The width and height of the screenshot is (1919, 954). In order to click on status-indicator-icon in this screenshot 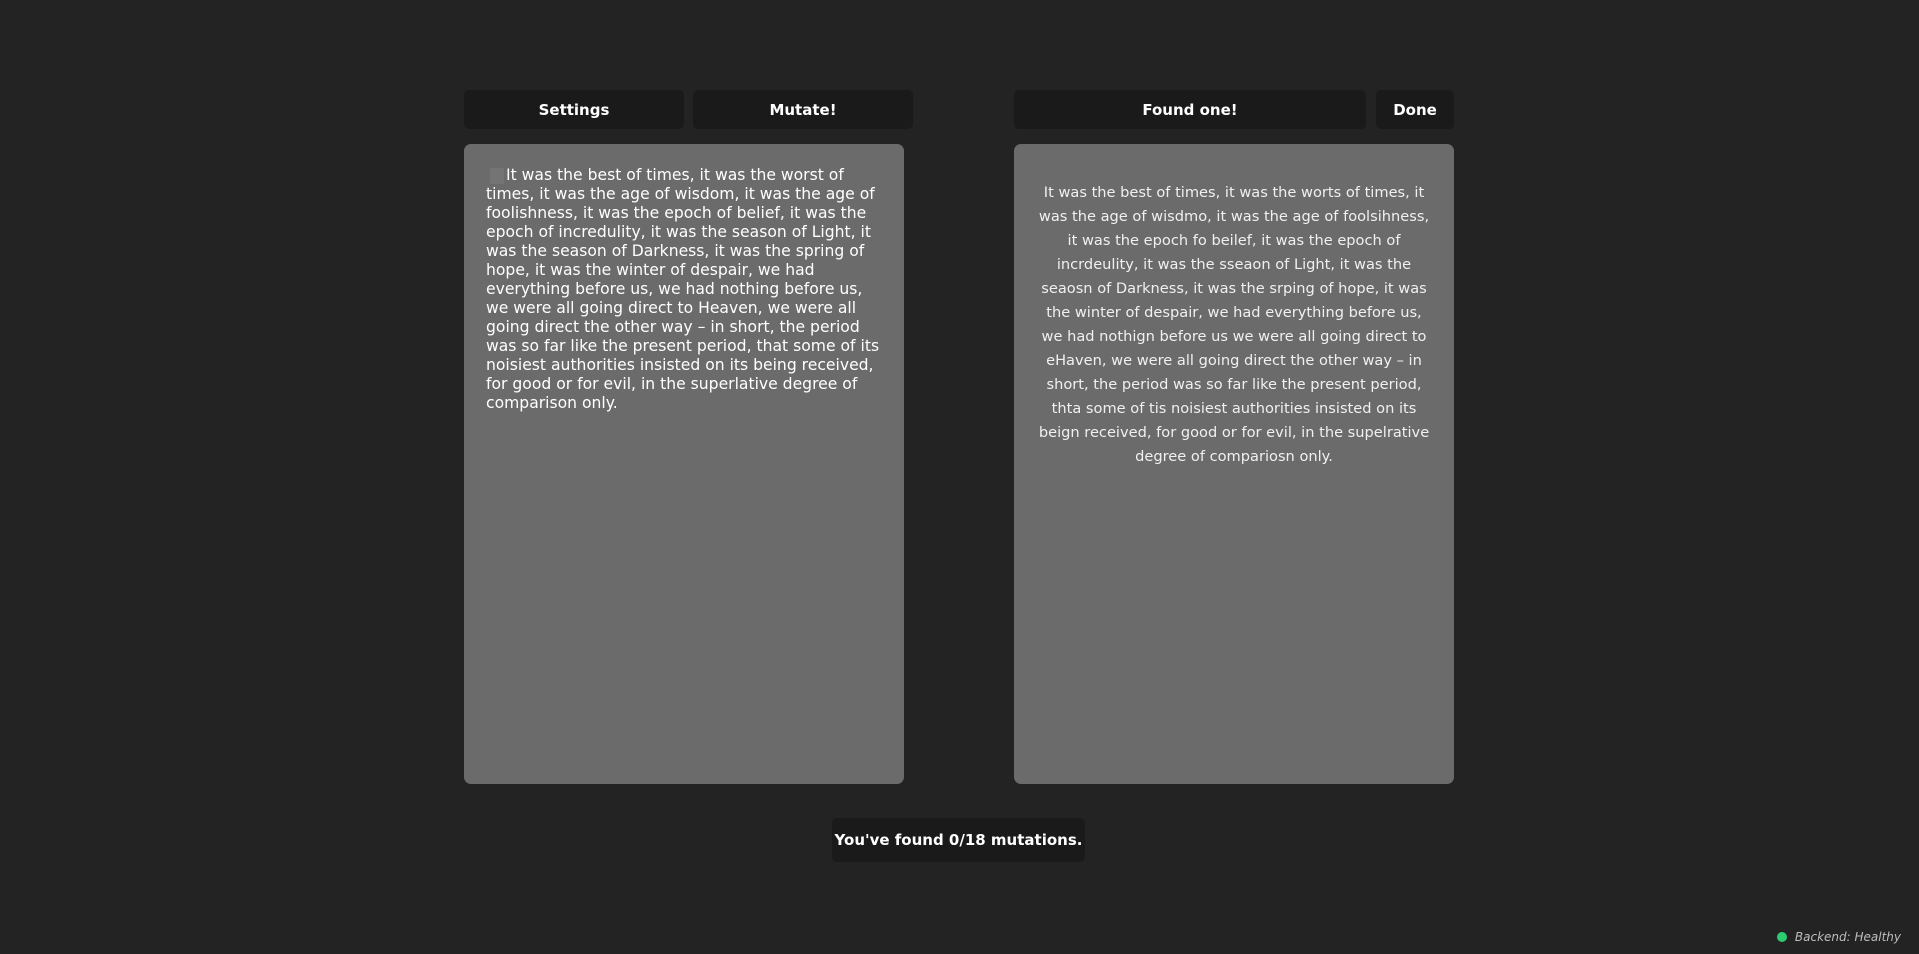, I will do `click(1781, 937)`.